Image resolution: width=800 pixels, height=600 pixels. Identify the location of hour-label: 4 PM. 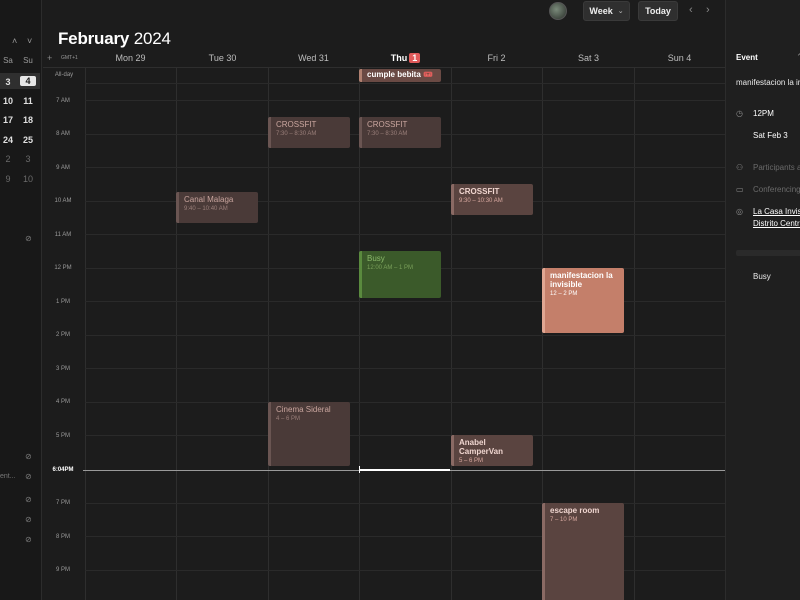
(62, 402).